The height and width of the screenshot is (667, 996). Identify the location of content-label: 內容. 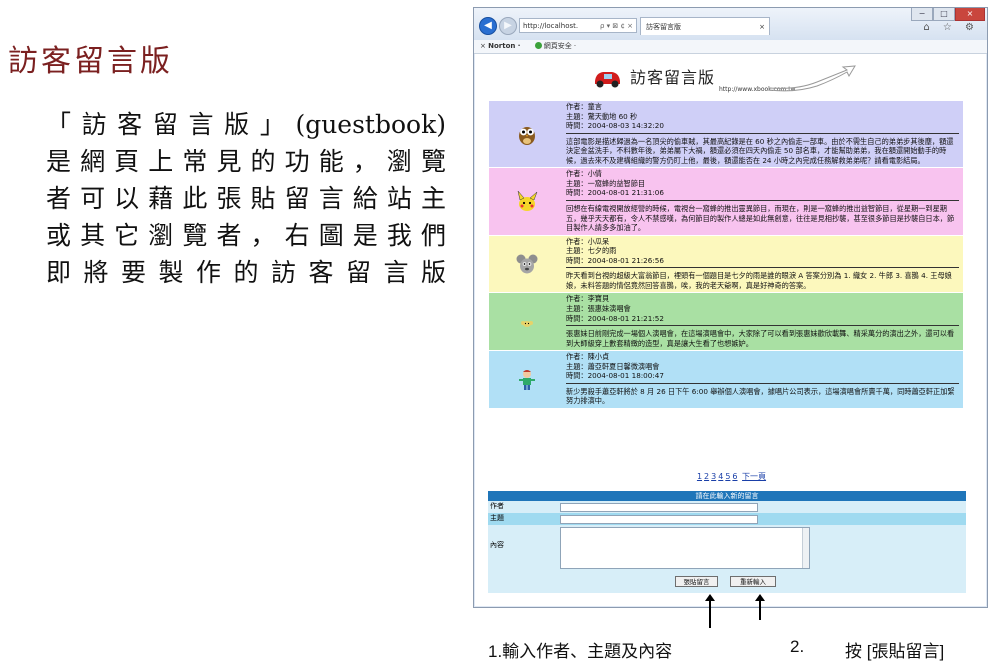
(497, 545).